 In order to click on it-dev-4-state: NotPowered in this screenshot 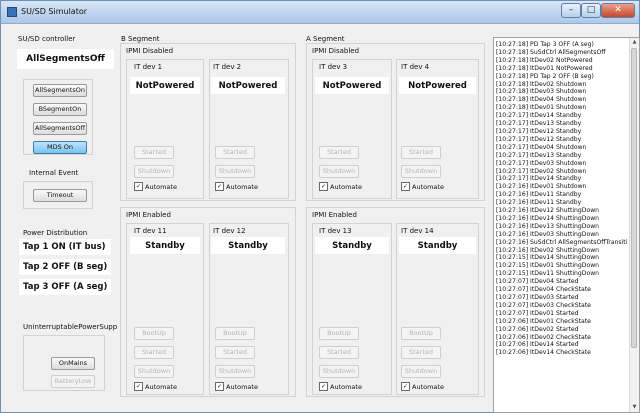, I will do `click(437, 85)`.